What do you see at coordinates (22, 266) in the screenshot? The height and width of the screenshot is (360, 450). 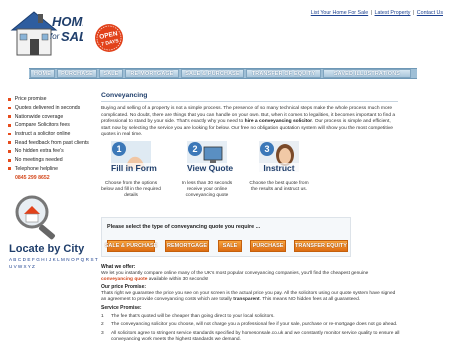 I see `city-letters-row-2: U V W X Y Z` at bounding box center [22, 266].